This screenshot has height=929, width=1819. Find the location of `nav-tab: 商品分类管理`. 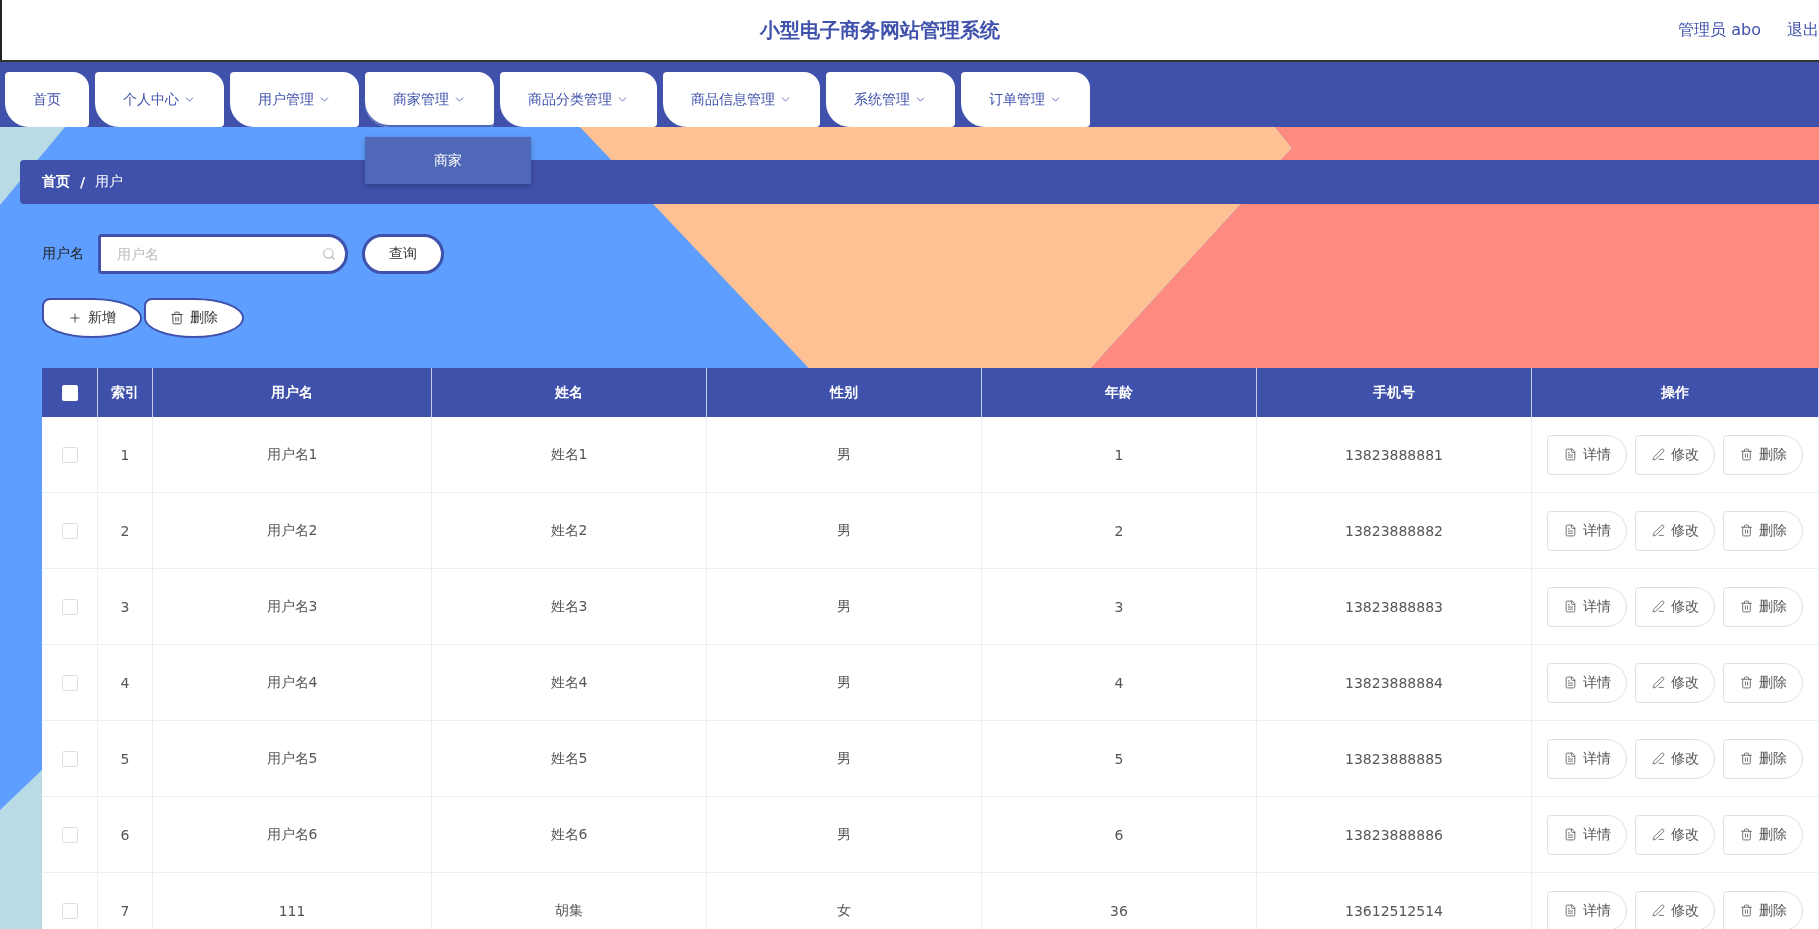

nav-tab: 商品分类管理 is located at coordinates (578, 99).